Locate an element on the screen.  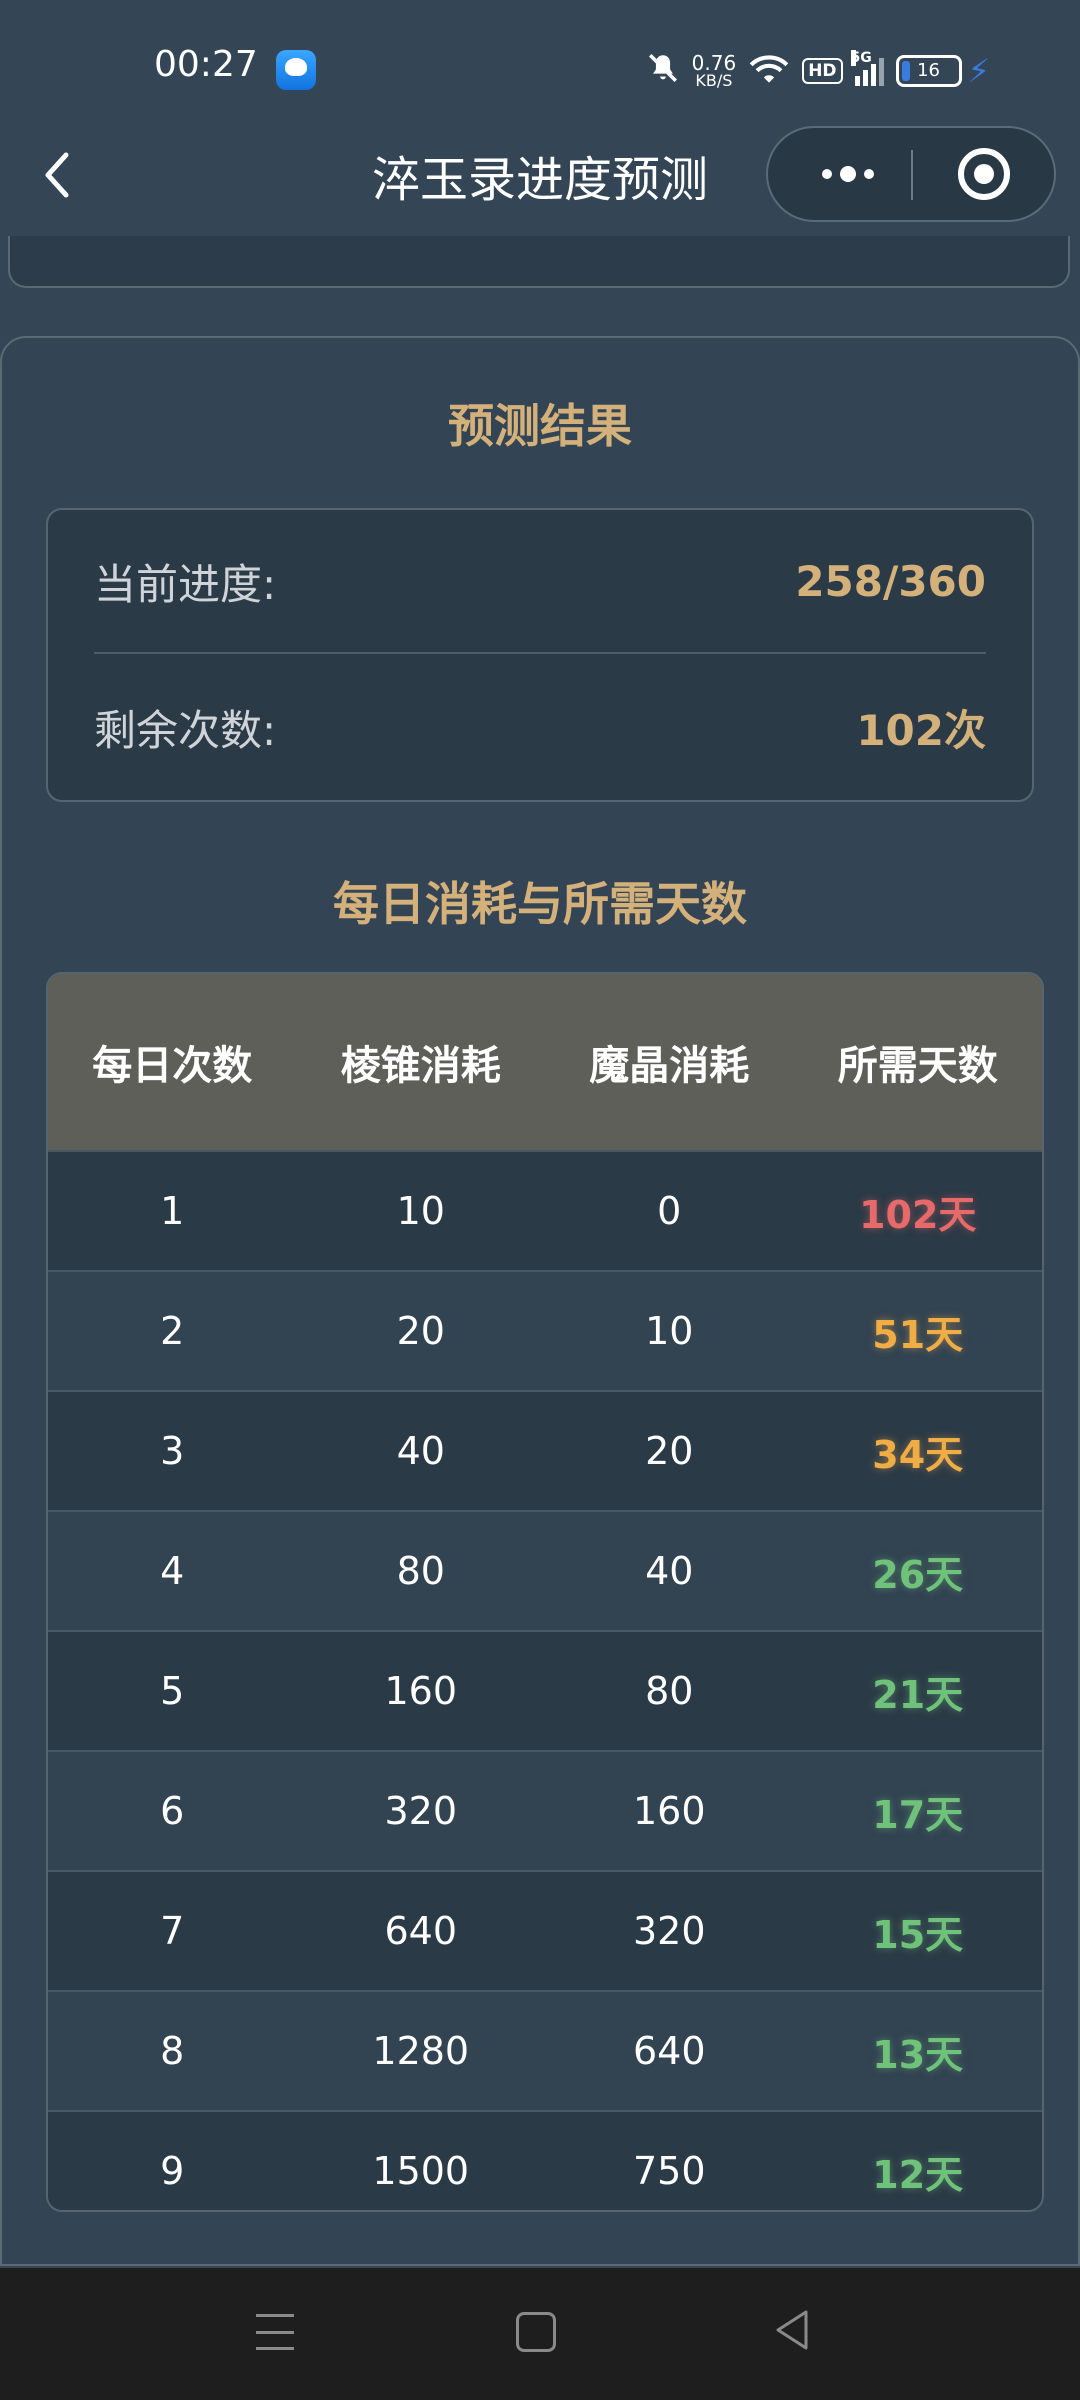
app-notification-icon is located at coordinates (296, 70).